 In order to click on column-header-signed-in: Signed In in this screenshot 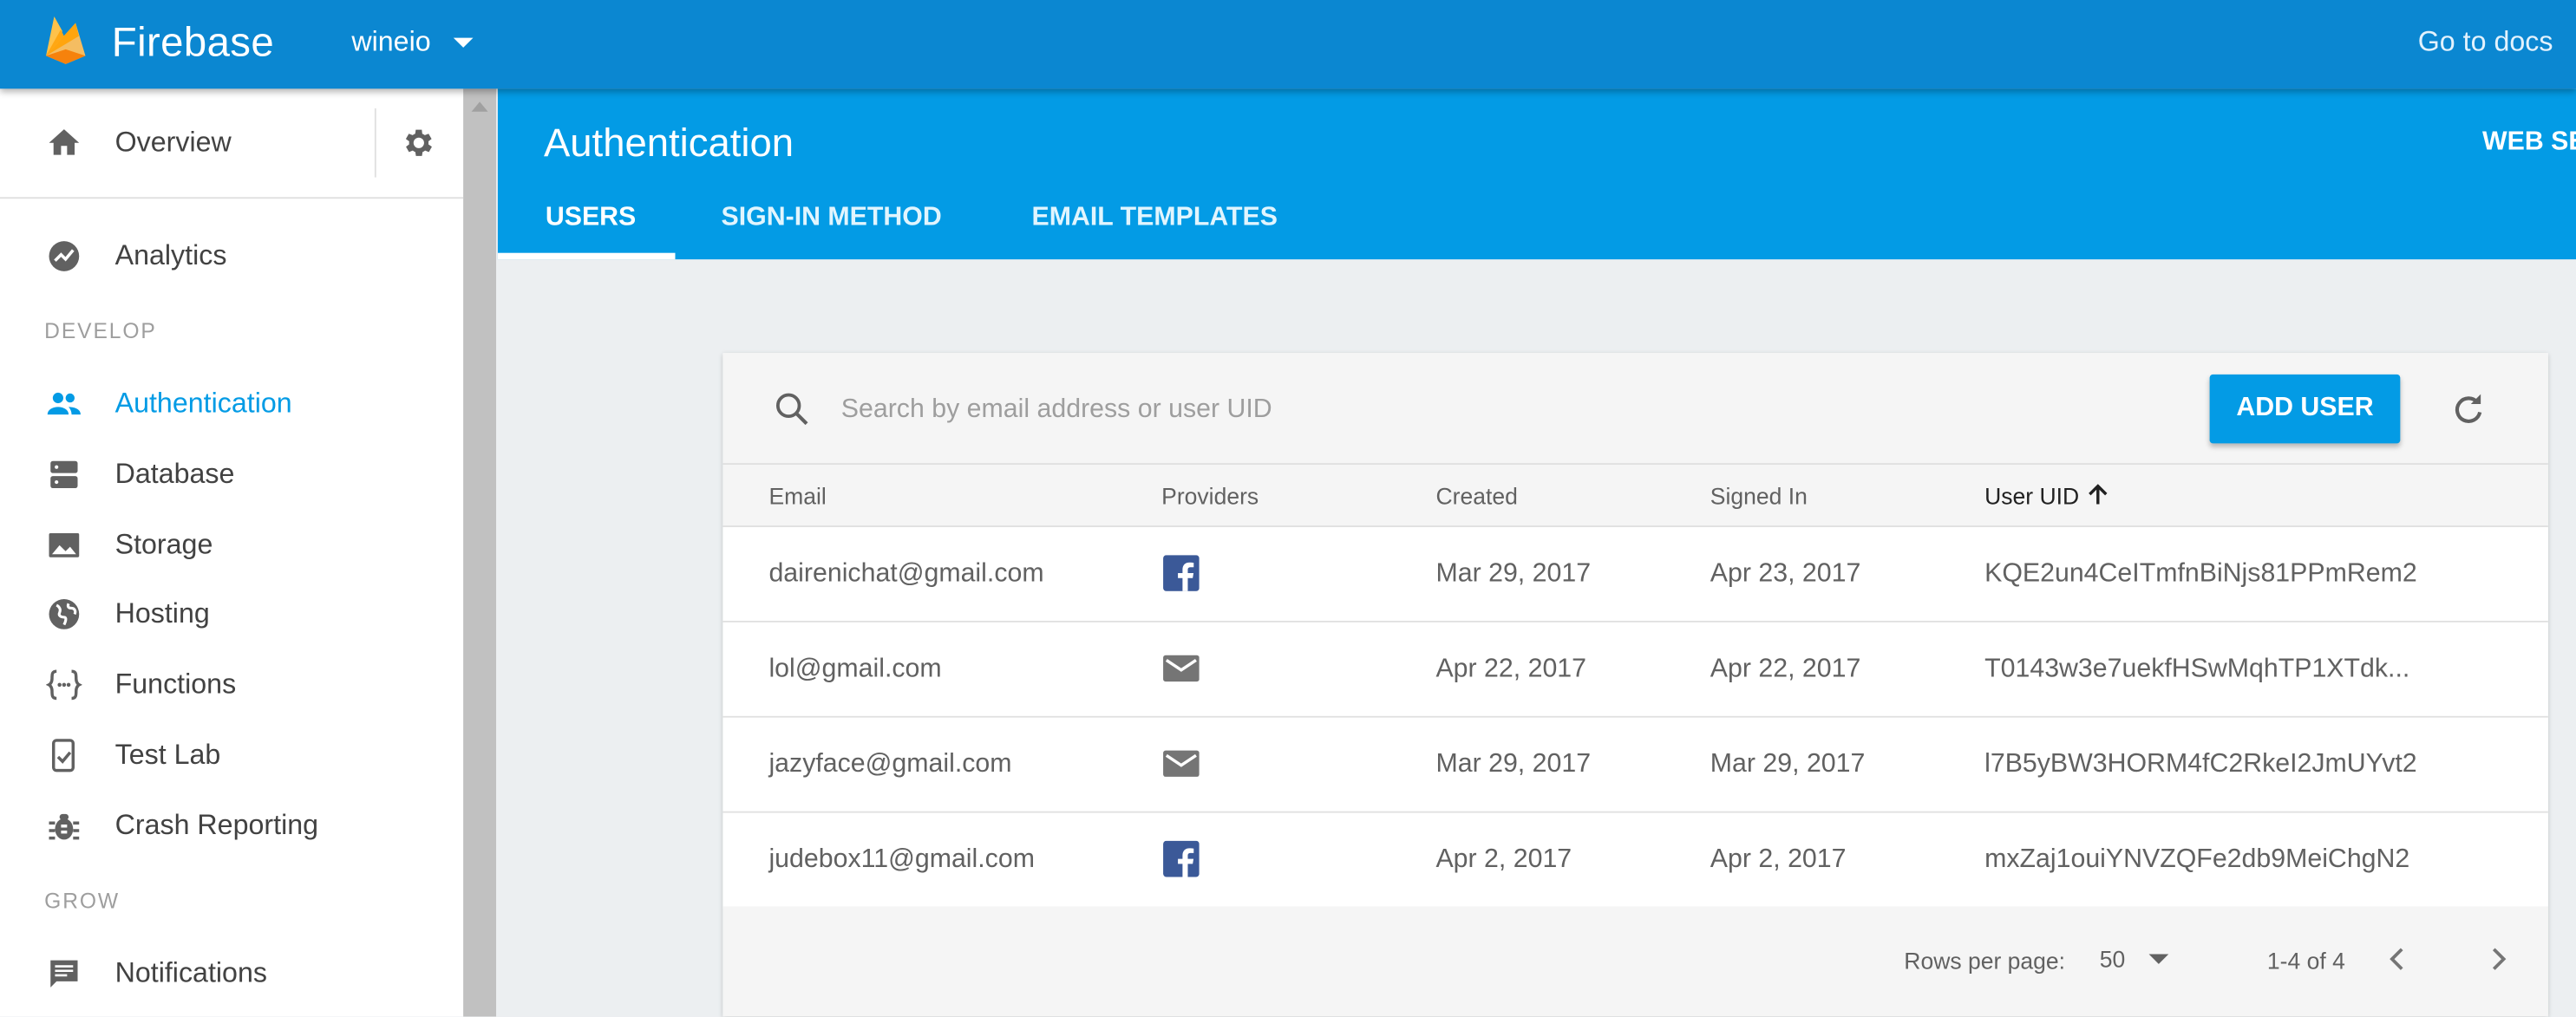, I will do `click(1759, 496)`.